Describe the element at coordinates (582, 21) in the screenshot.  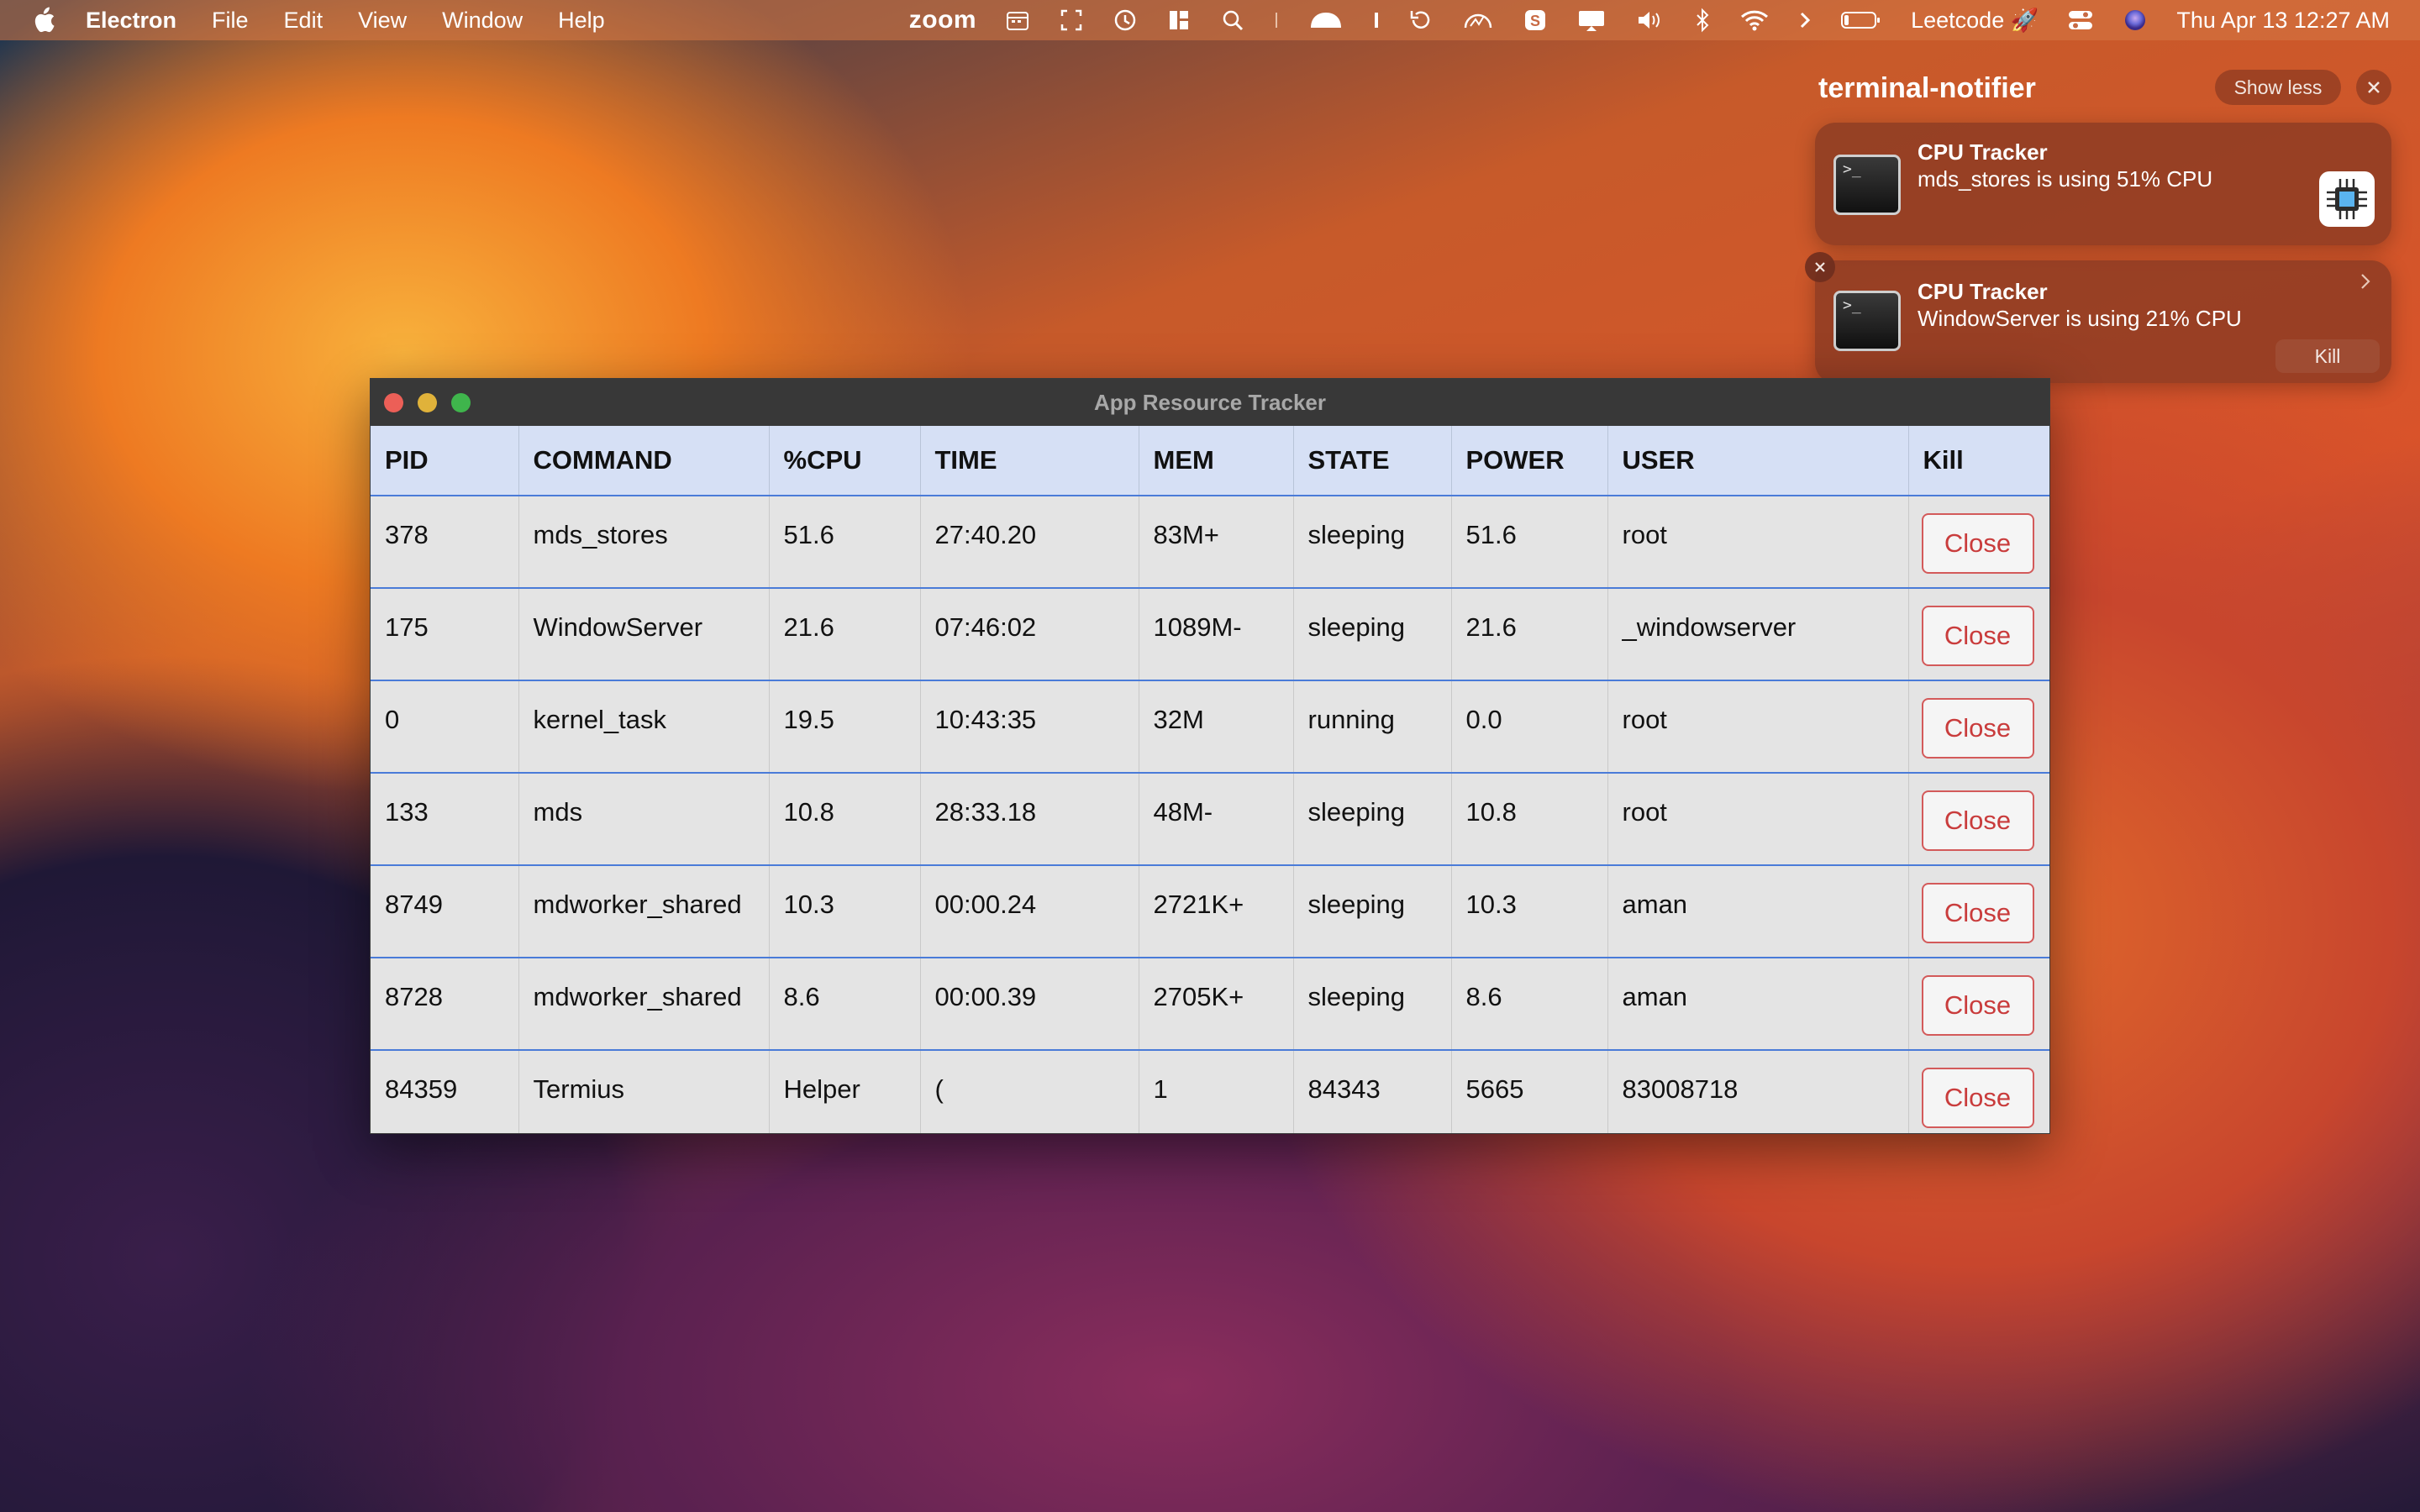
I see `menu-help: Help` at that location.